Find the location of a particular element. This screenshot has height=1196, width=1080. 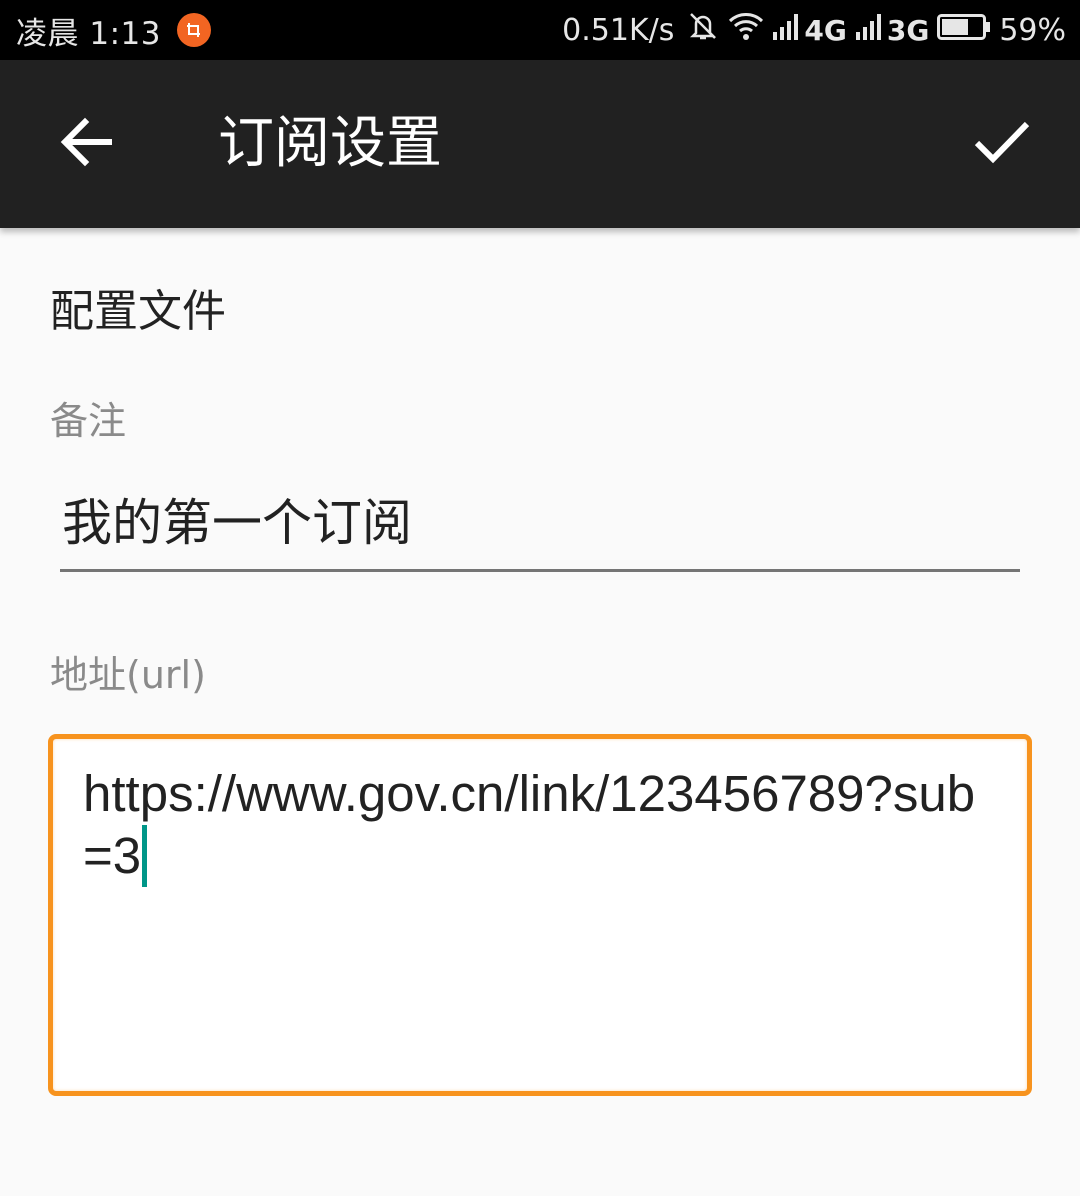

battery-percent: 59% is located at coordinates (1032, 30).